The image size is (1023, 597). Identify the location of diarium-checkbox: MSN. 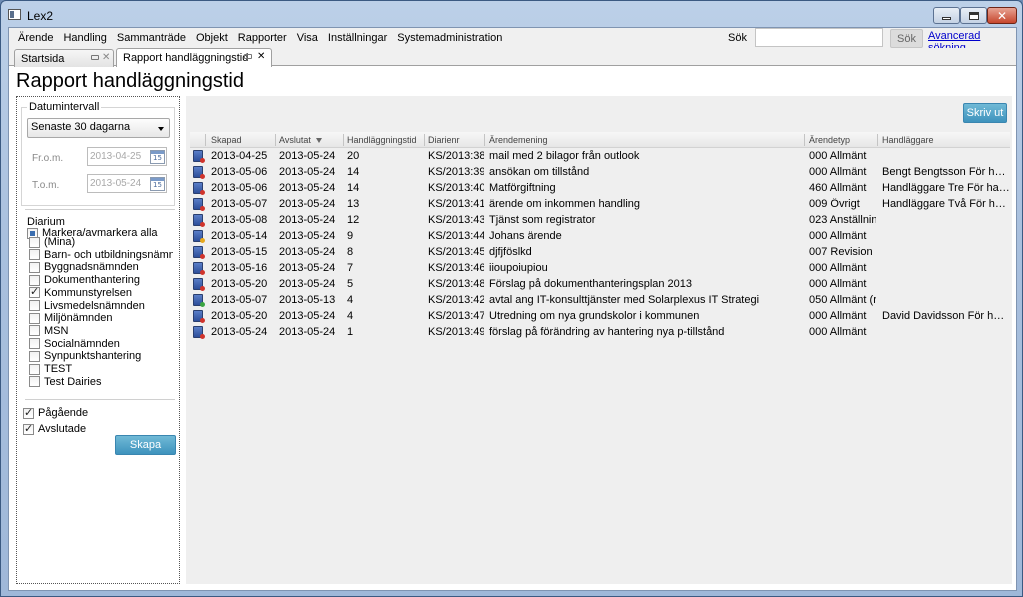
(48, 331).